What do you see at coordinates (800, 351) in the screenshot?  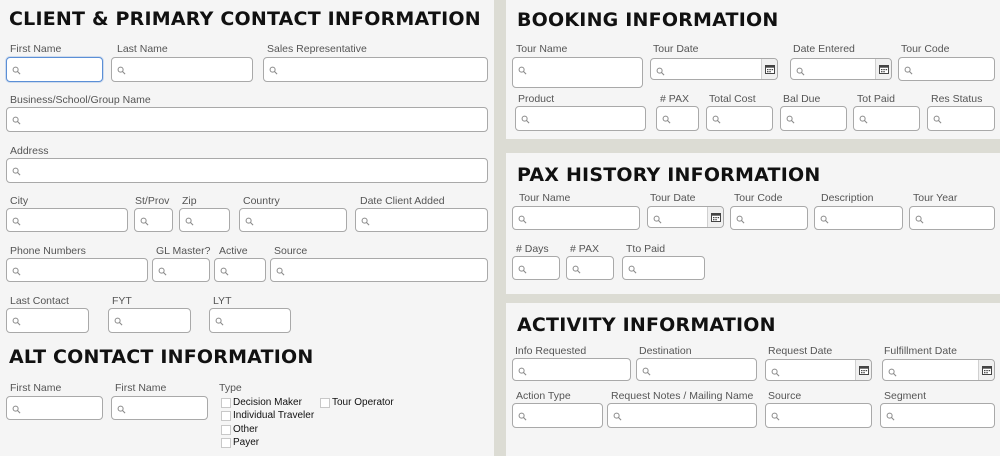 I see `request-date-label: Request Date` at bounding box center [800, 351].